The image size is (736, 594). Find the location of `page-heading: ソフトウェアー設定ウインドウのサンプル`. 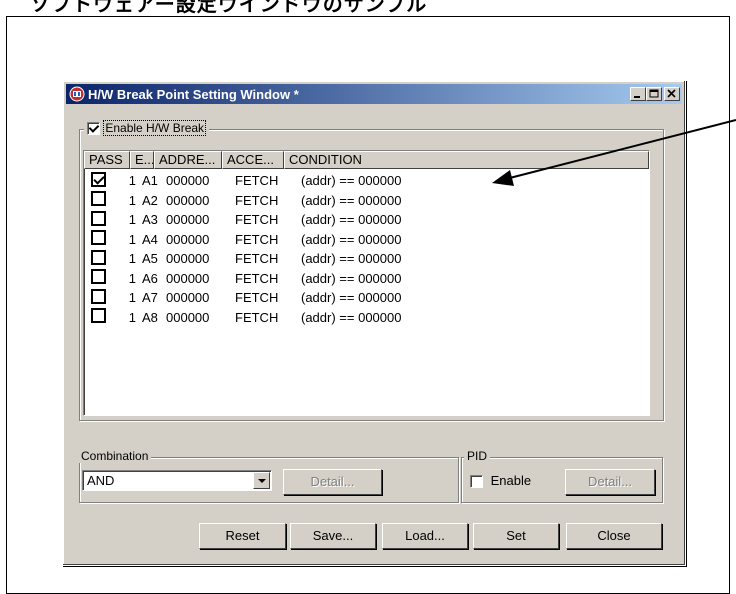

page-heading: ソフトウェアー設定ウインドウのサンプル is located at coordinates (229, 8).